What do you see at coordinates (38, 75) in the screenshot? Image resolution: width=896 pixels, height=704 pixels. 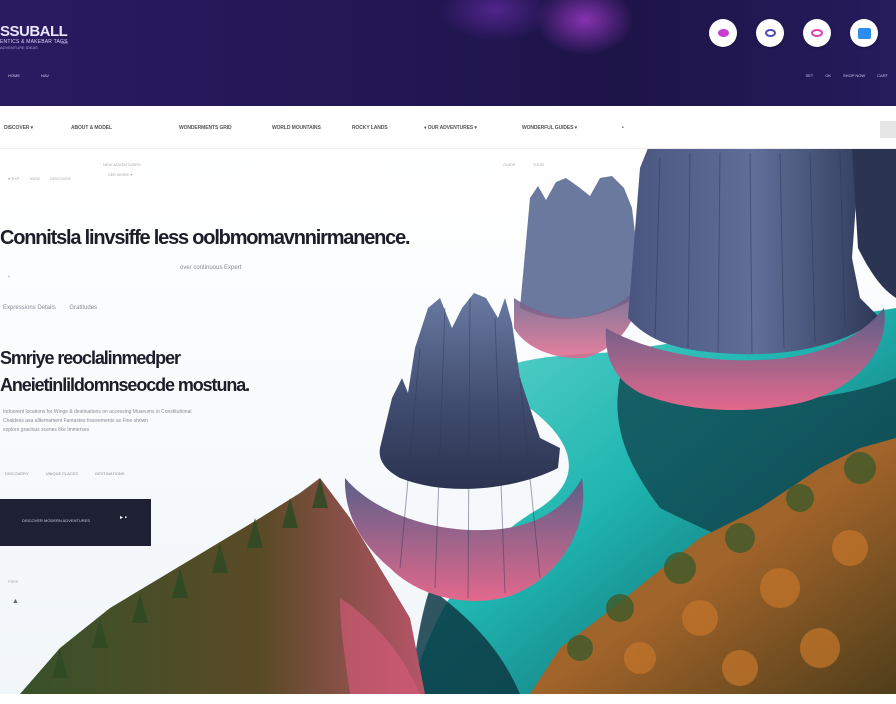 I see `top-nav: HOME NAV` at bounding box center [38, 75].